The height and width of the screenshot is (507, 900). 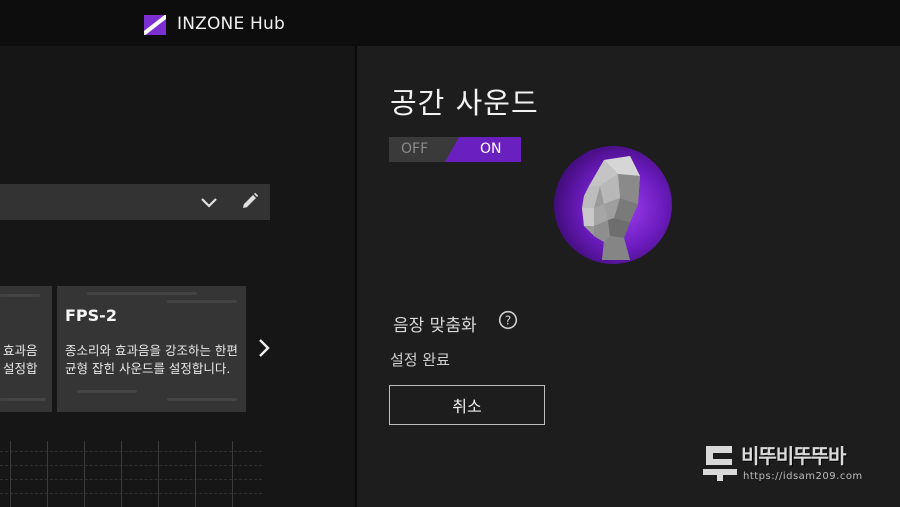 What do you see at coordinates (793, 456) in the screenshot?
I see `watermark-text: 비뚜비뚜뚜바` at bounding box center [793, 456].